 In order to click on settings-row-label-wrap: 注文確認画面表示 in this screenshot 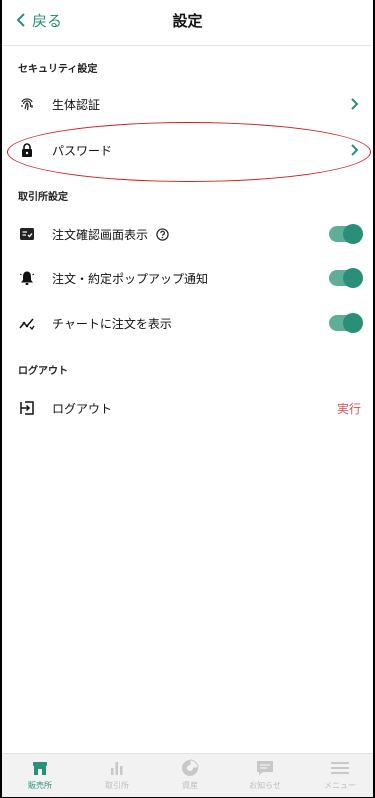, I will do `click(110, 234)`.